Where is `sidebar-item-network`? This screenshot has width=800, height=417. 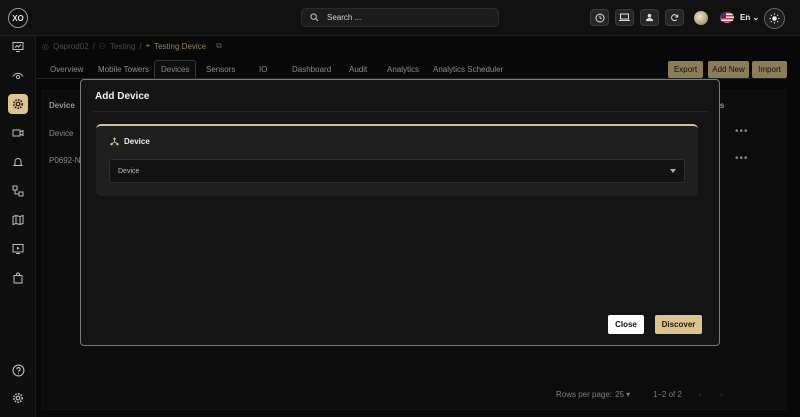
sidebar-item-network is located at coordinates (18, 191).